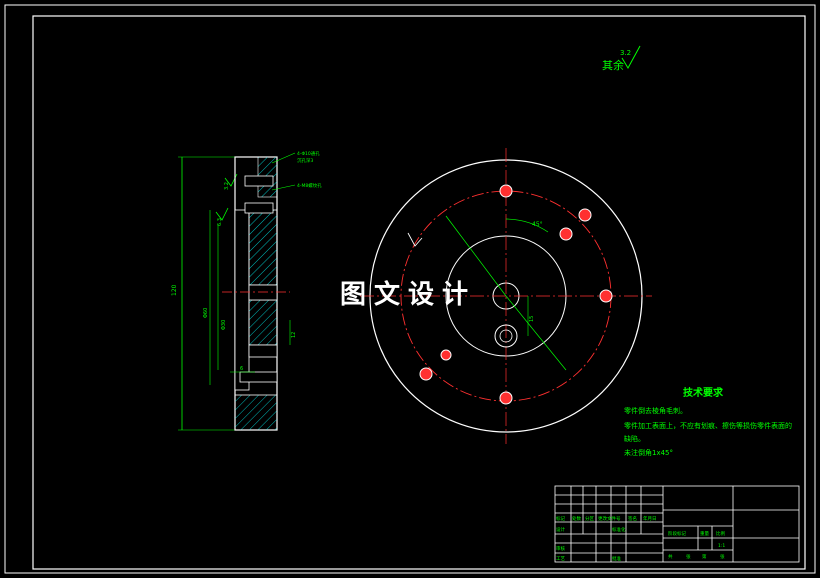 The height and width of the screenshot is (578, 820). Describe the element at coordinates (263, 247) in the screenshot. I see `hatch-region` at that location.